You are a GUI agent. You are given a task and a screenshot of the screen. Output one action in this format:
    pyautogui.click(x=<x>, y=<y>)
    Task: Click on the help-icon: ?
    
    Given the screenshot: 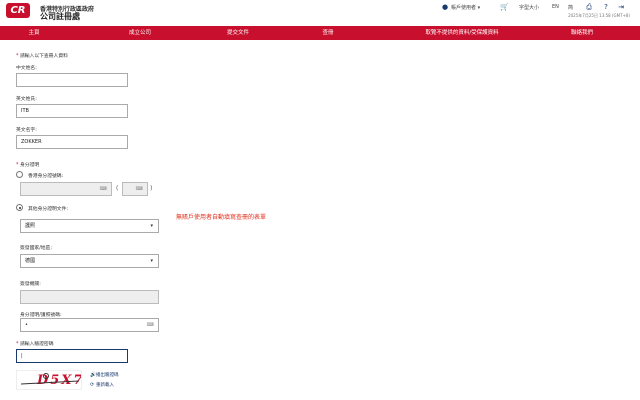 What is the action you would take?
    pyautogui.click(x=606, y=7)
    